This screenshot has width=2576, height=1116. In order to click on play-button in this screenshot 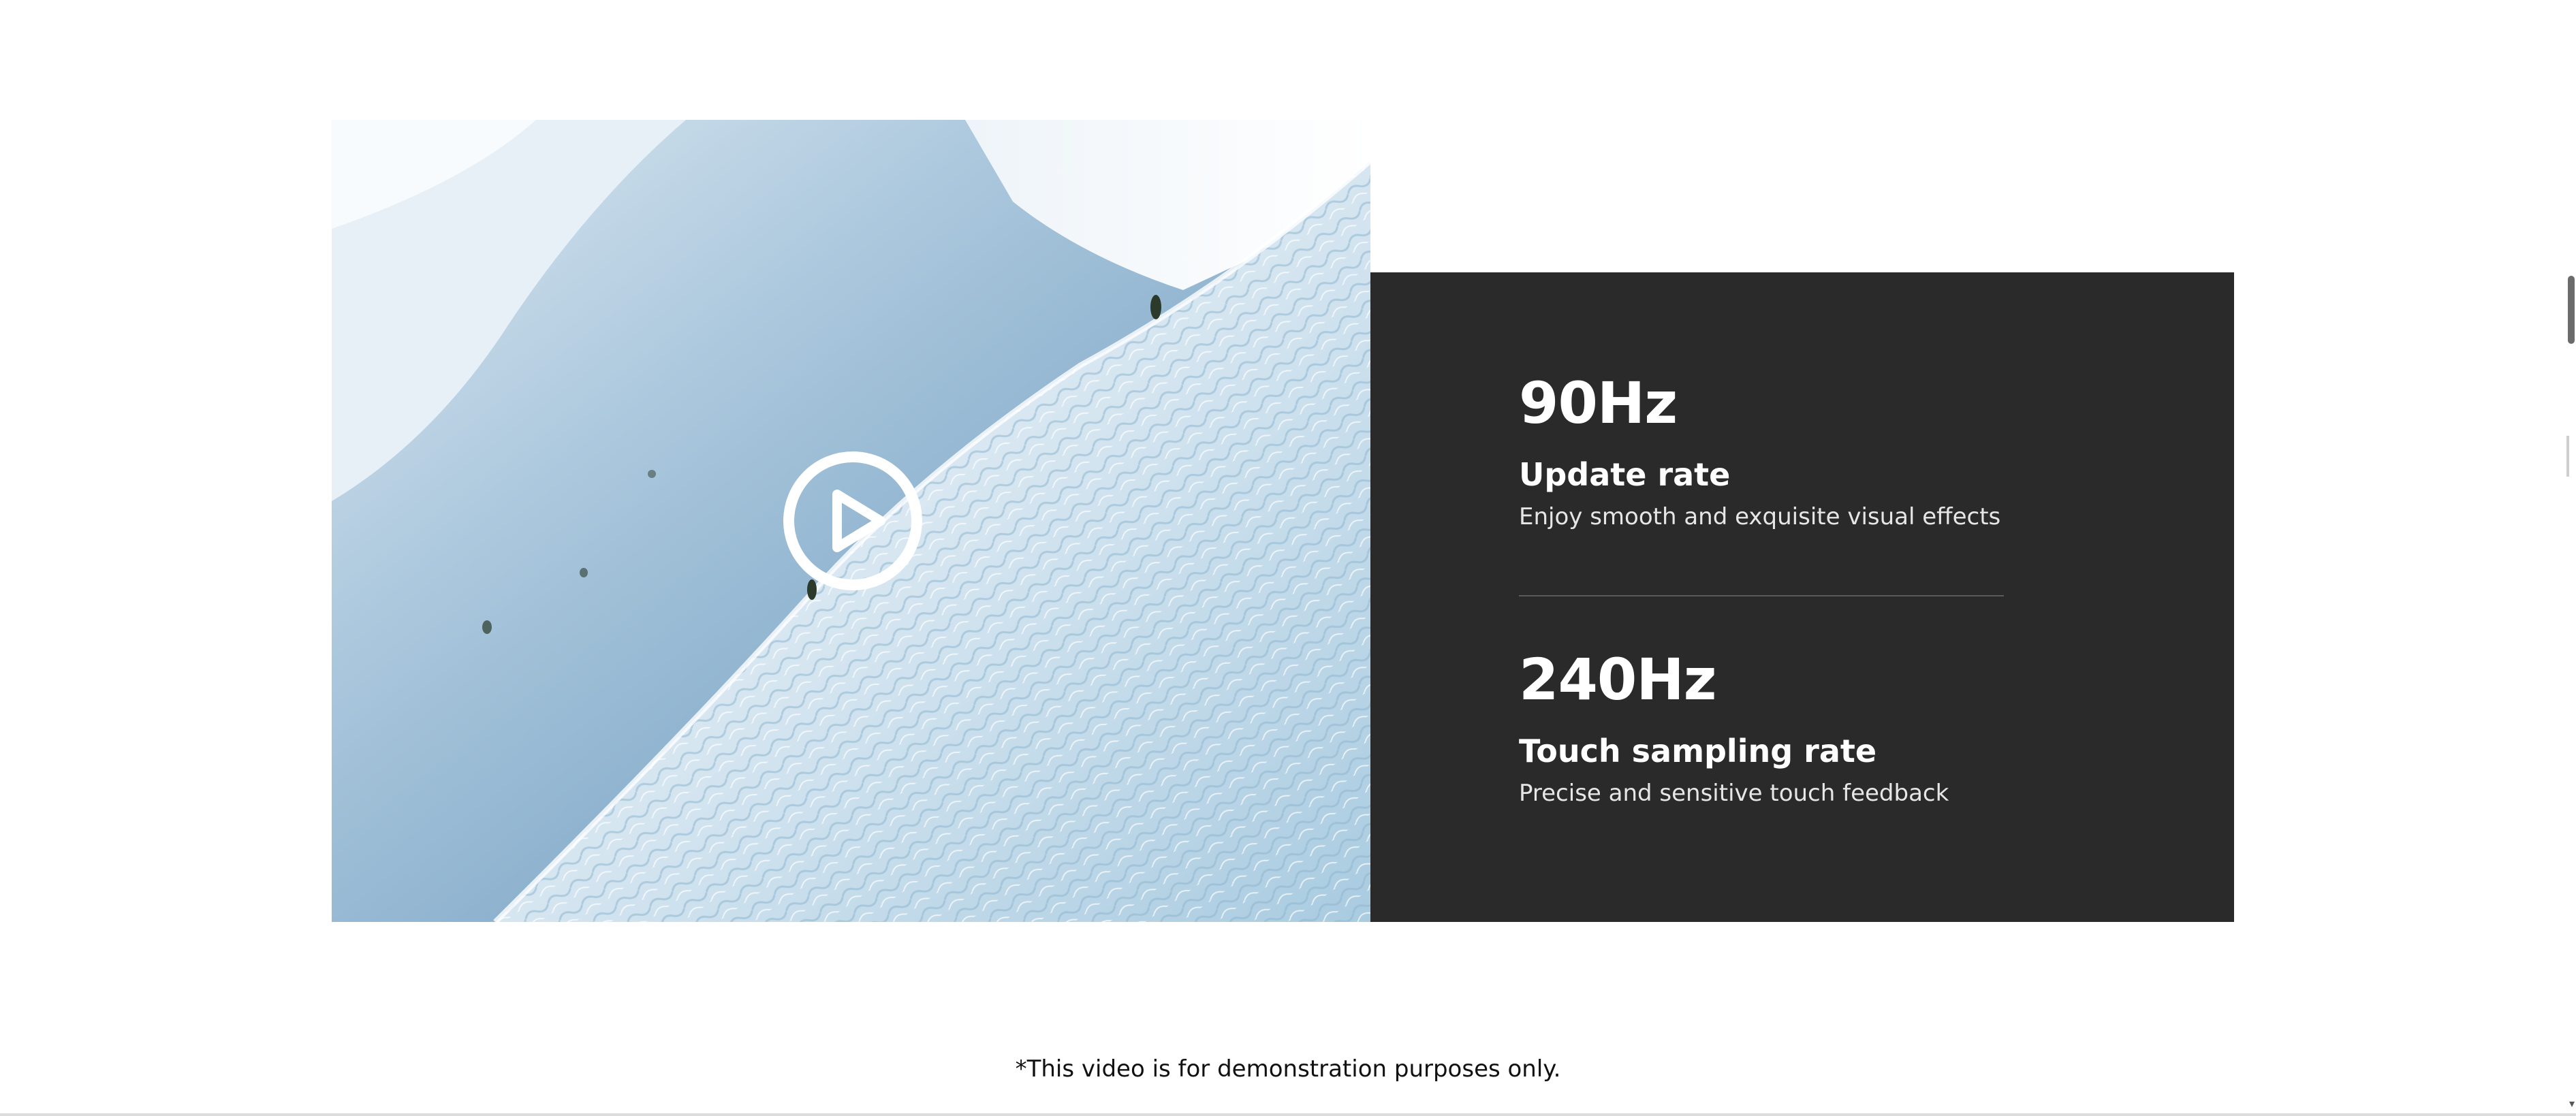, I will do `click(852, 520)`.